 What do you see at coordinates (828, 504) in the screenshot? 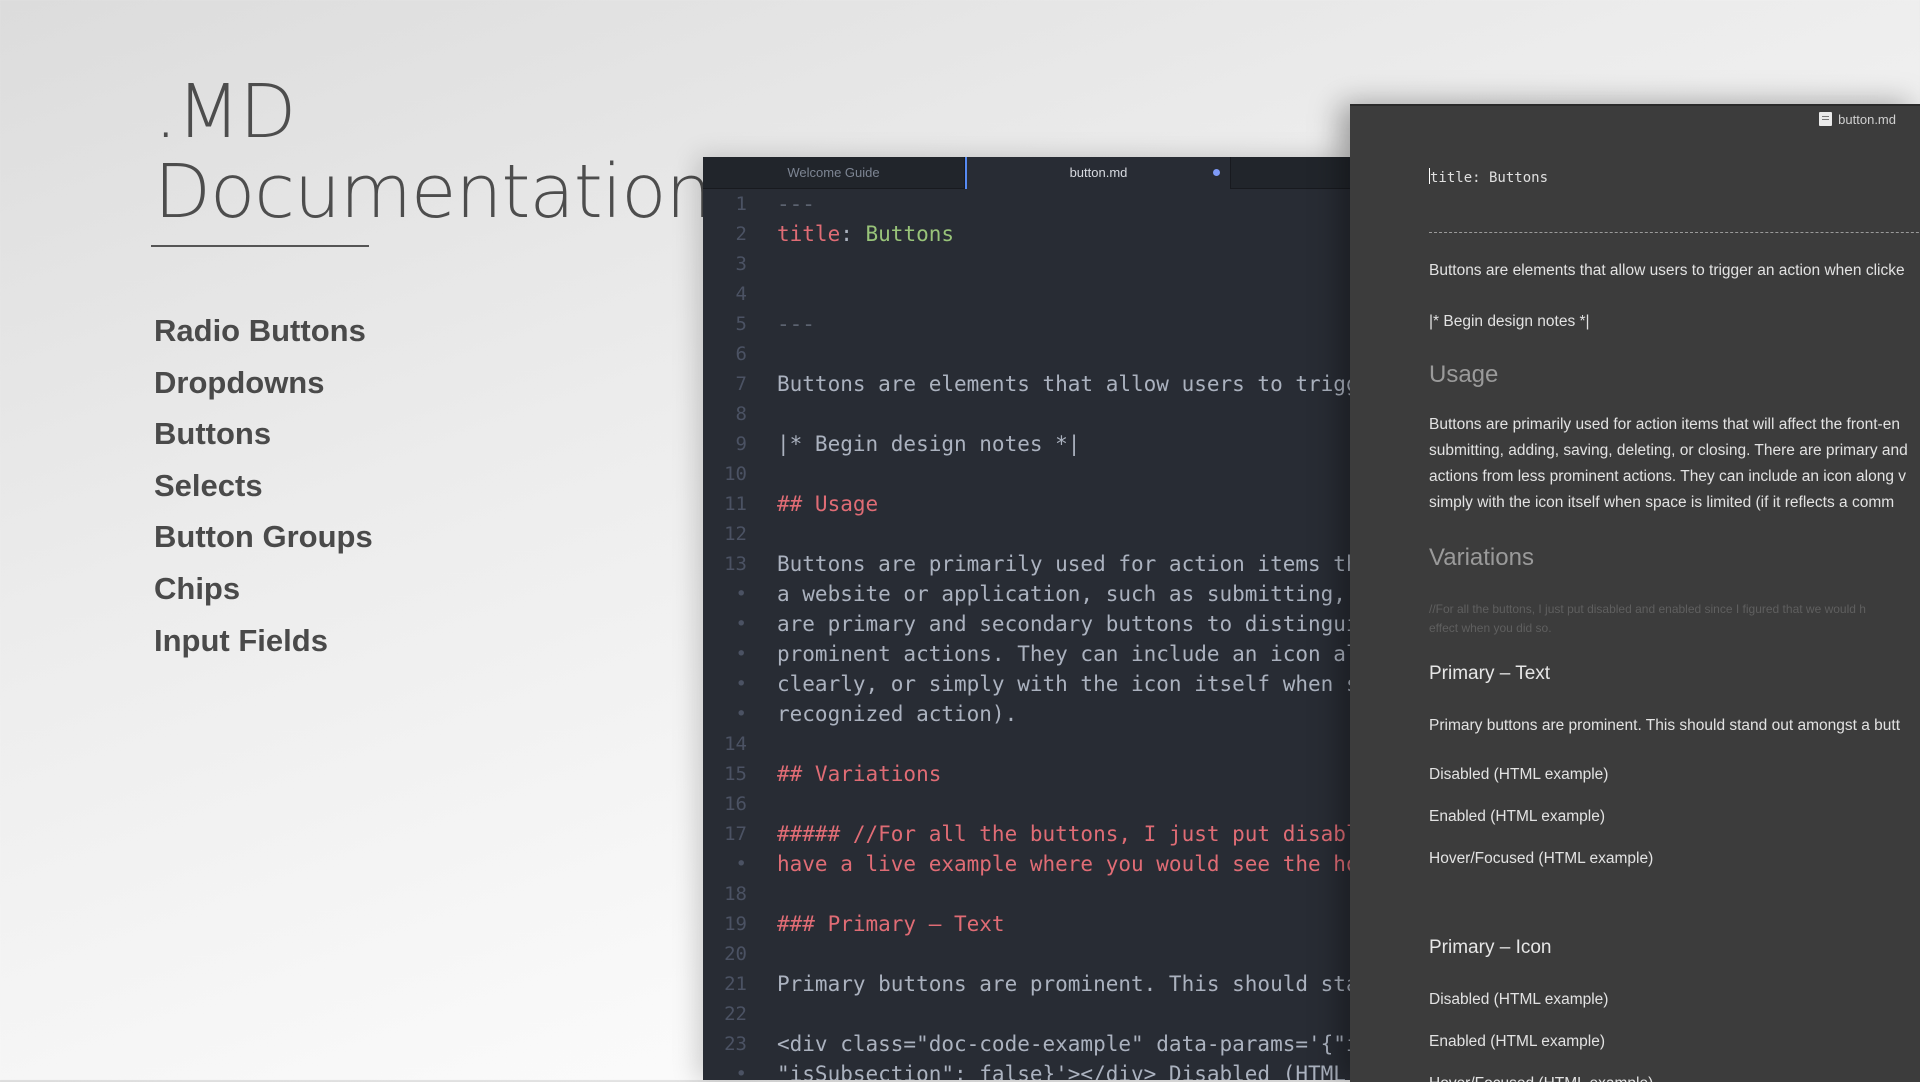
I see `code-text: ## Usage` at bounding box center [828, 504].